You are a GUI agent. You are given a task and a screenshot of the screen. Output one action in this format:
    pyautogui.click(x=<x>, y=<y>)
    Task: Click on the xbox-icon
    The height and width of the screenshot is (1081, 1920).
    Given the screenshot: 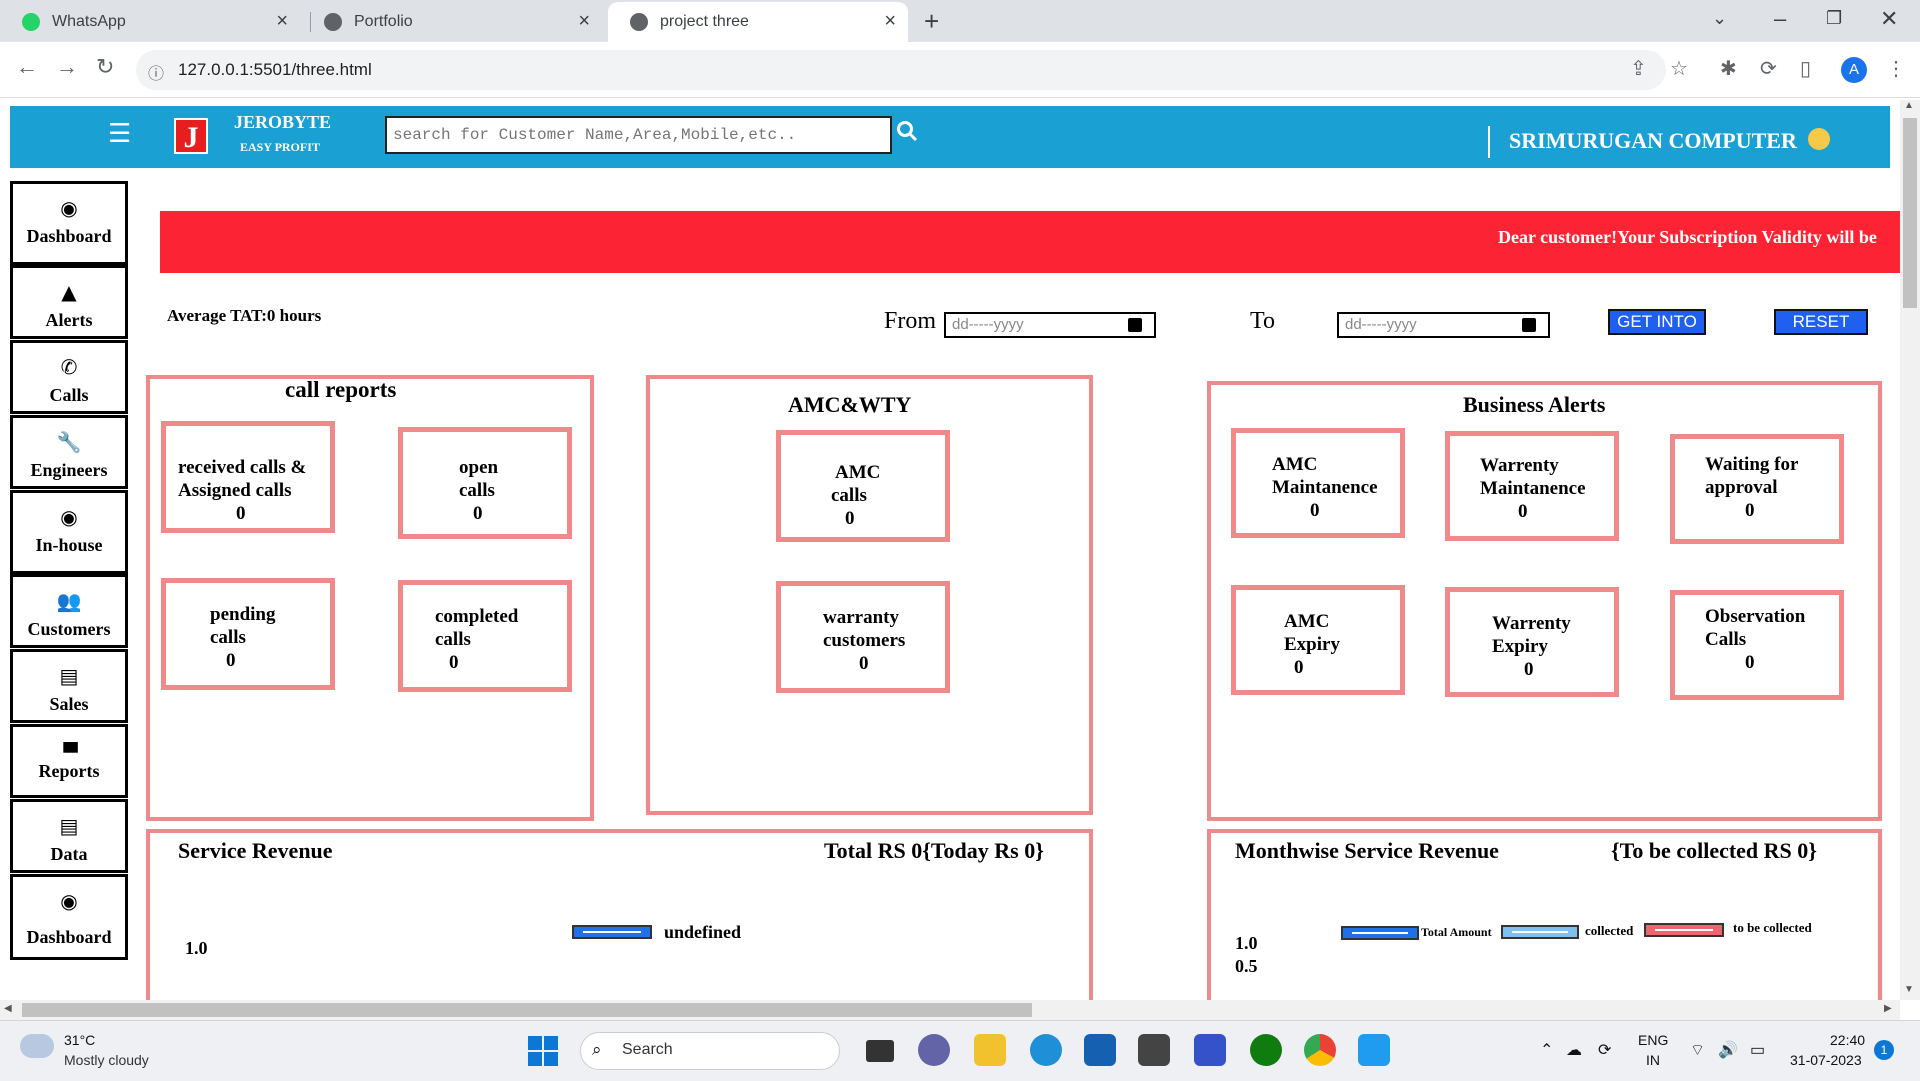 What is the action you would take?
    pyautogui.click(x=1266, y=1050)
    